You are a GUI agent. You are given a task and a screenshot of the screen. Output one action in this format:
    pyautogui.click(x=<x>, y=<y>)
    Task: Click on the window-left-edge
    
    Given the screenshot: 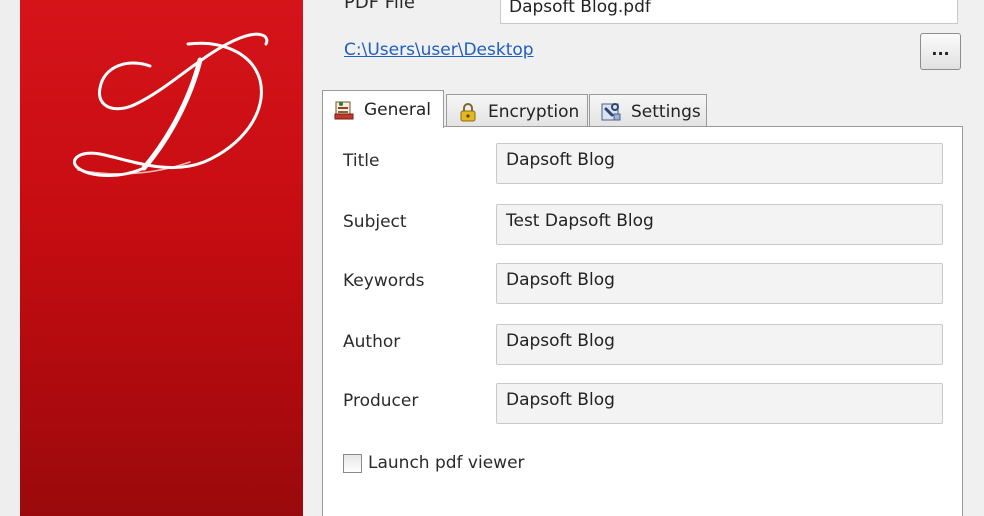 What is the action you would take?
    pyautogui.click(x=10, y=258)
    